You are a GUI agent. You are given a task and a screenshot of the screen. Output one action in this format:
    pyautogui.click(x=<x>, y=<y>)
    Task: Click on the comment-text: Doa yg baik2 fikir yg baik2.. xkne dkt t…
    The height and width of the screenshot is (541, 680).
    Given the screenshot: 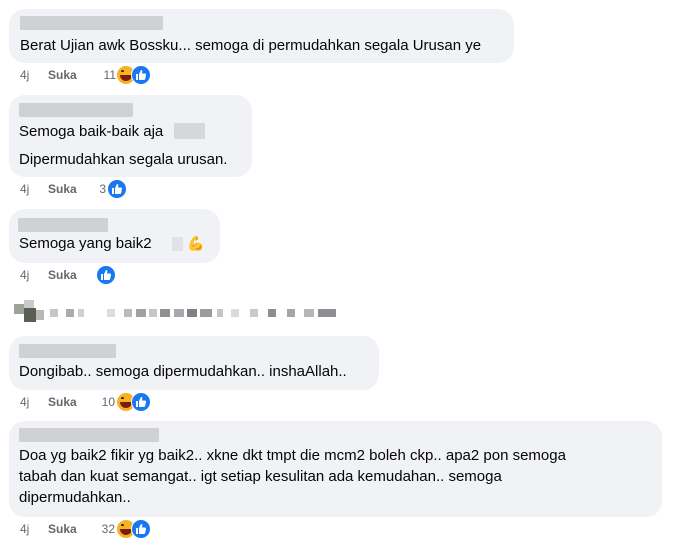 What is the action you would take?
    pyautogui.click(x=292, y=455)
    